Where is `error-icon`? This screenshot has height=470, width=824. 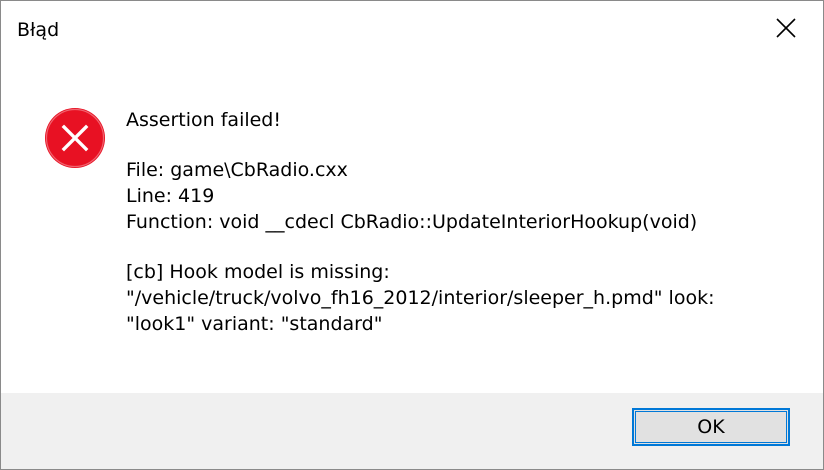
error-icon is located at coordinates (75, 138).